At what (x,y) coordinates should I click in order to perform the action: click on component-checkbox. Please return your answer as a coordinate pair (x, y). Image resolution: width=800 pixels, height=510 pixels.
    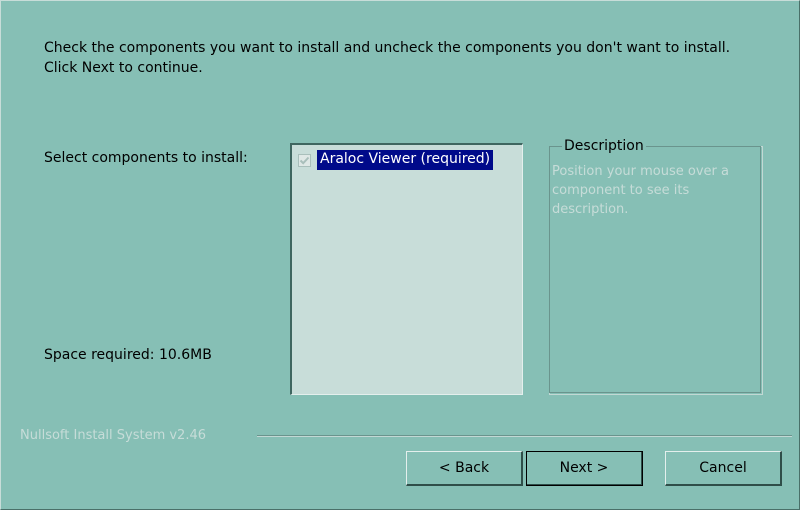
    Looking at the image, I should click on (304, 160).